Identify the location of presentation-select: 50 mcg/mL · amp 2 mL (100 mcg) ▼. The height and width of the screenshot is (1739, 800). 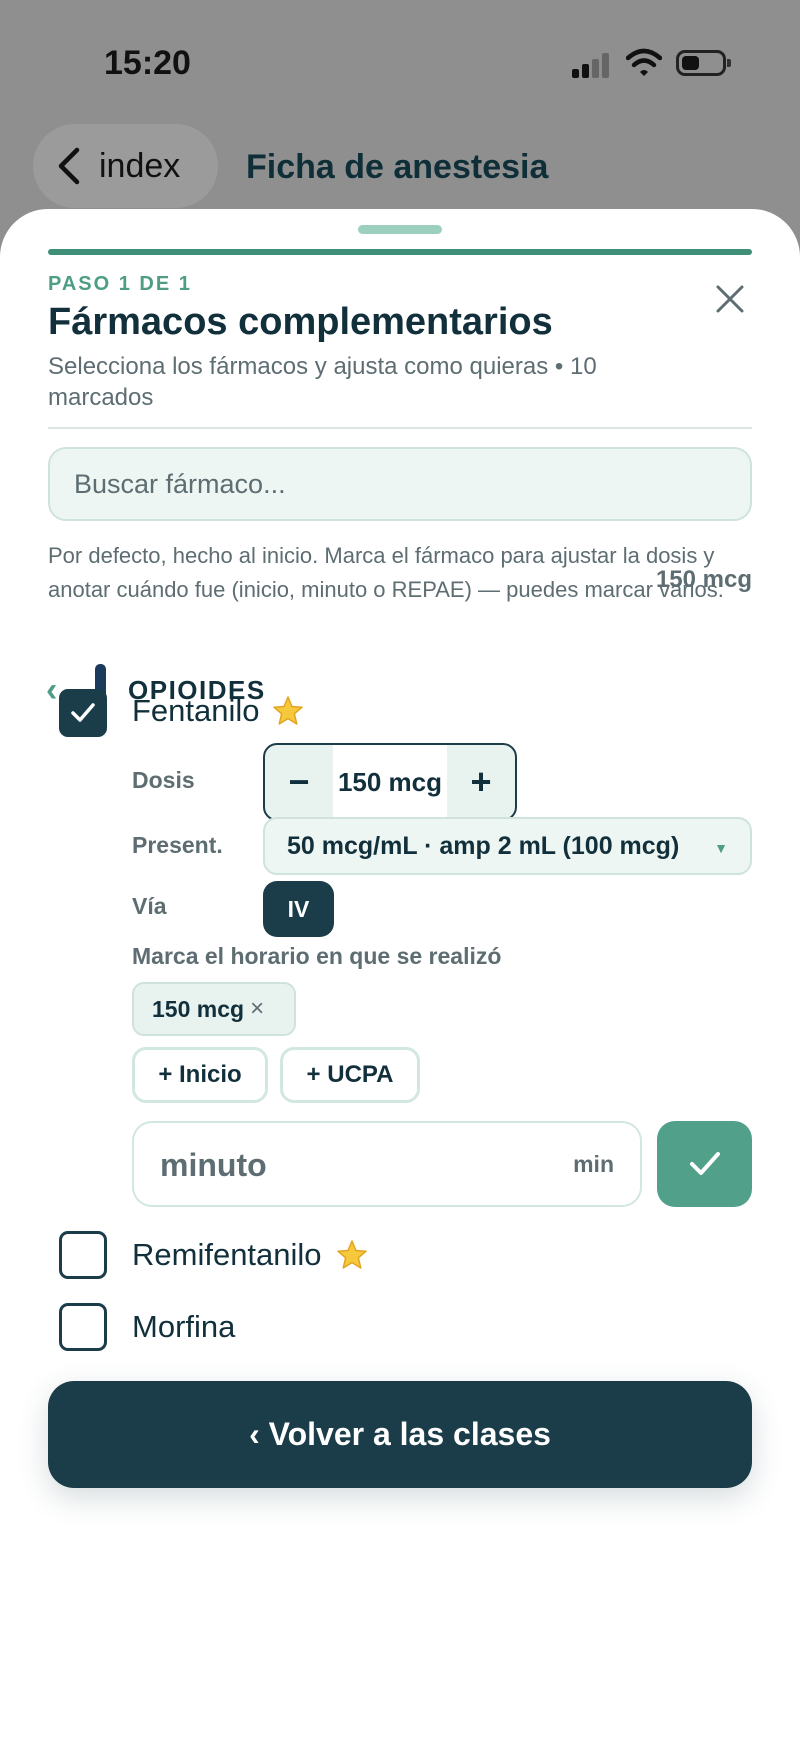
(507, 846).